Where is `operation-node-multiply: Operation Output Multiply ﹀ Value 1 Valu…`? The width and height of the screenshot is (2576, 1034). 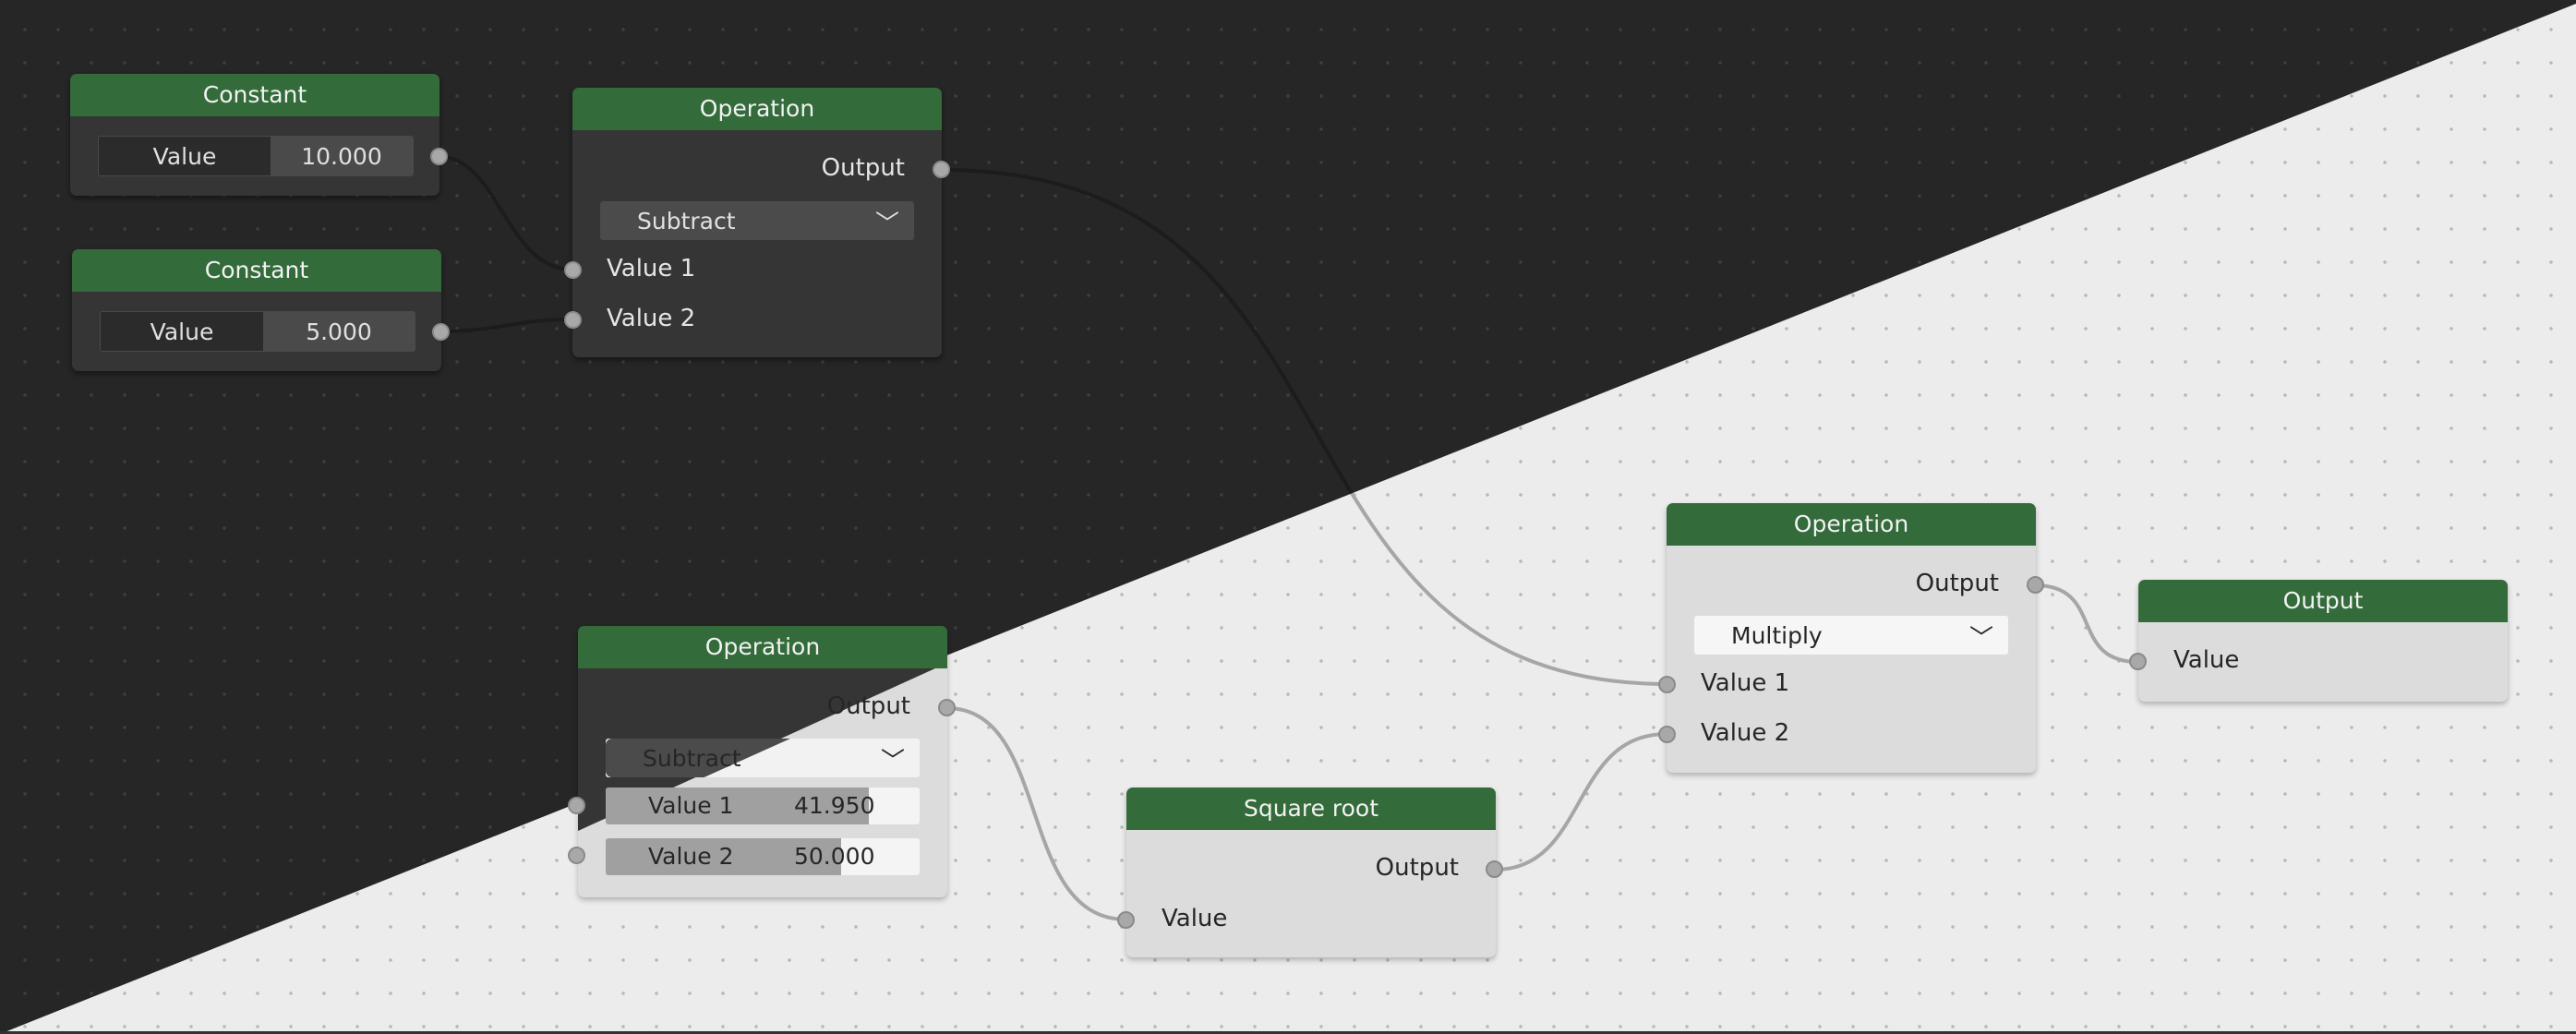 operation-node-multiply: Operation Output Multiply ﹀ Value 1 Valu… is located at coordinates (1851, 638).